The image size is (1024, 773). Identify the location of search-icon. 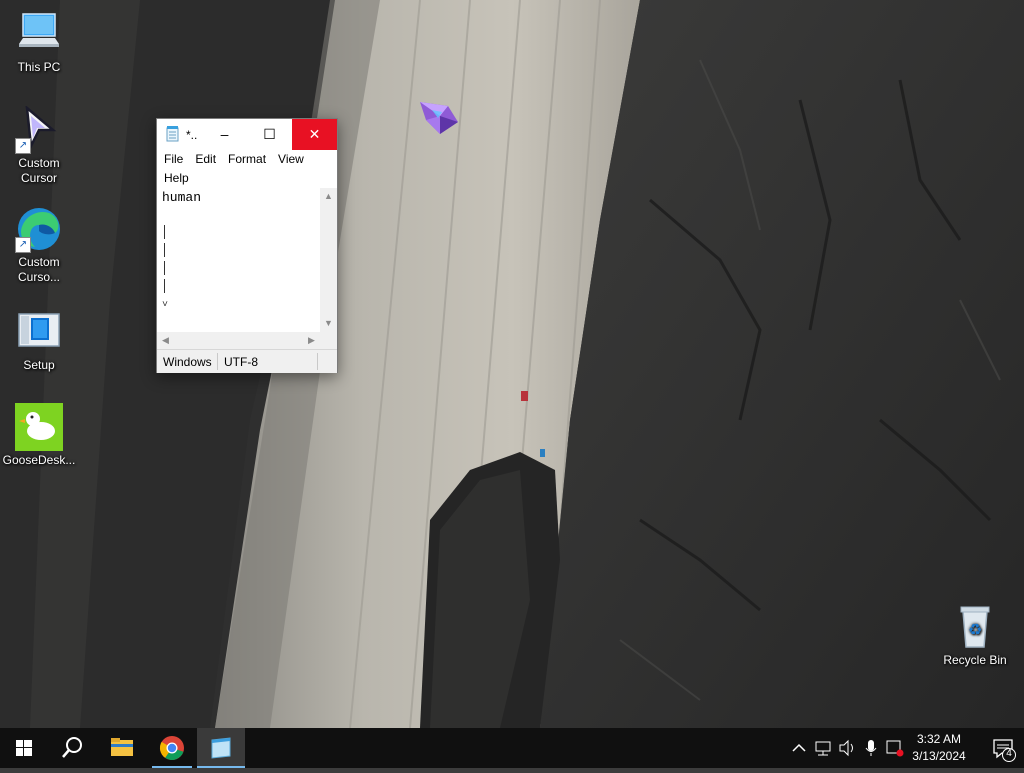
(72, 747).